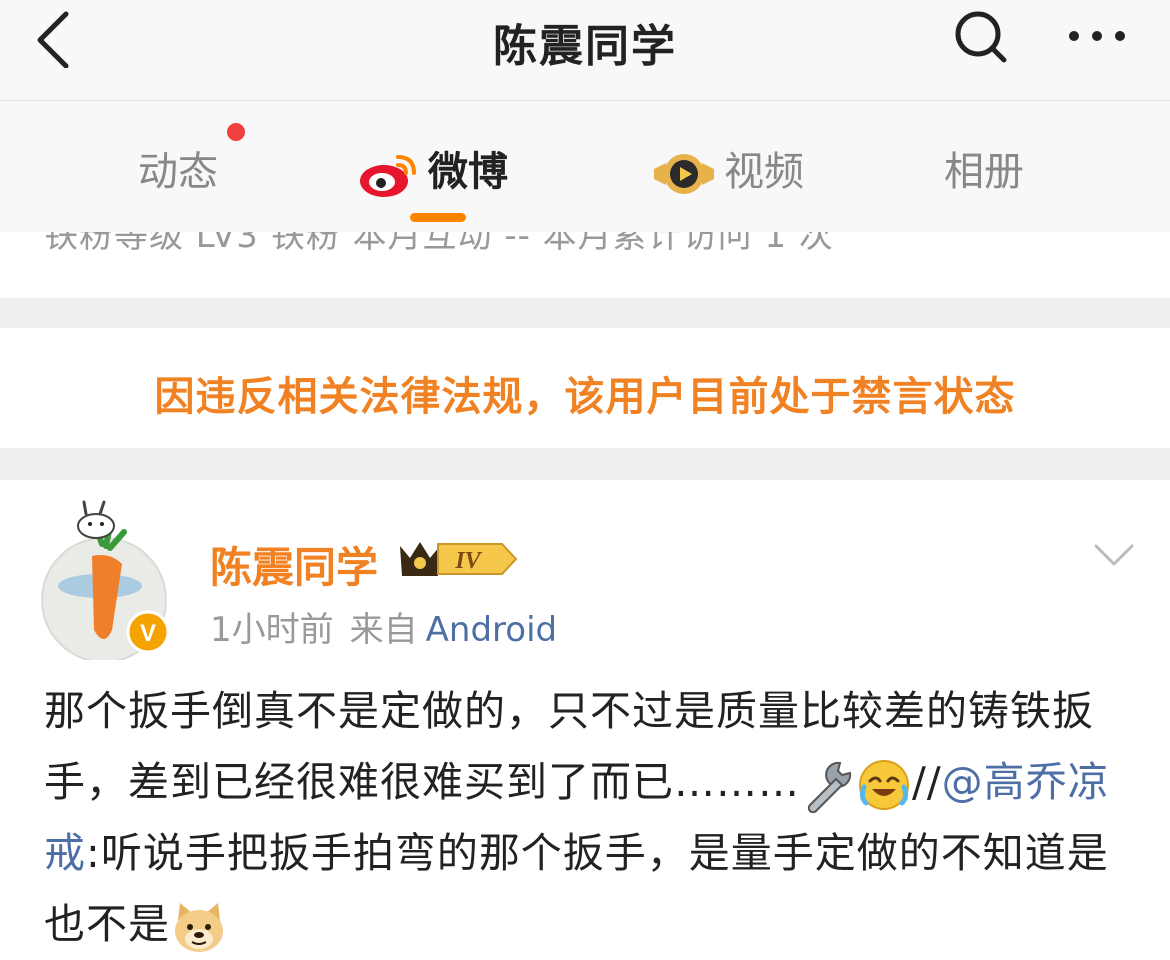  I want to click on more-icon, so click(1097, 36).